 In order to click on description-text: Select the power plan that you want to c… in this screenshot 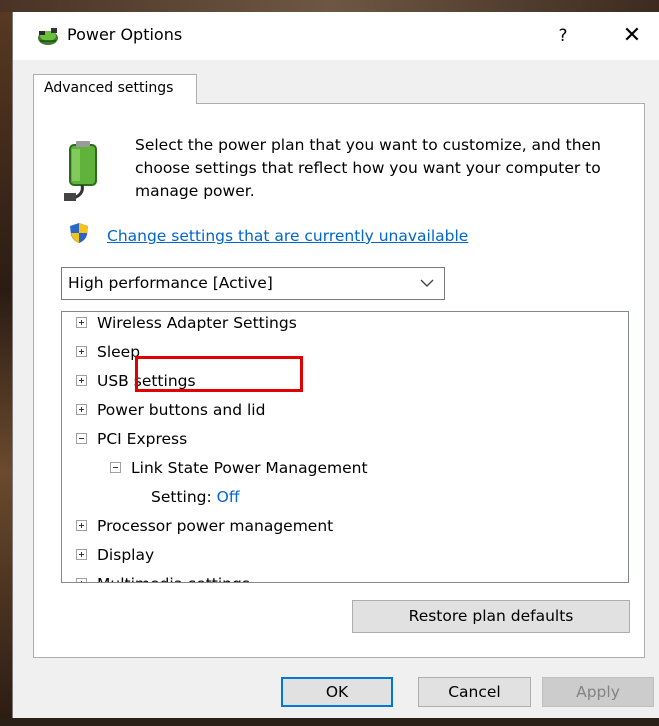, I will do `click(368, 168)`.